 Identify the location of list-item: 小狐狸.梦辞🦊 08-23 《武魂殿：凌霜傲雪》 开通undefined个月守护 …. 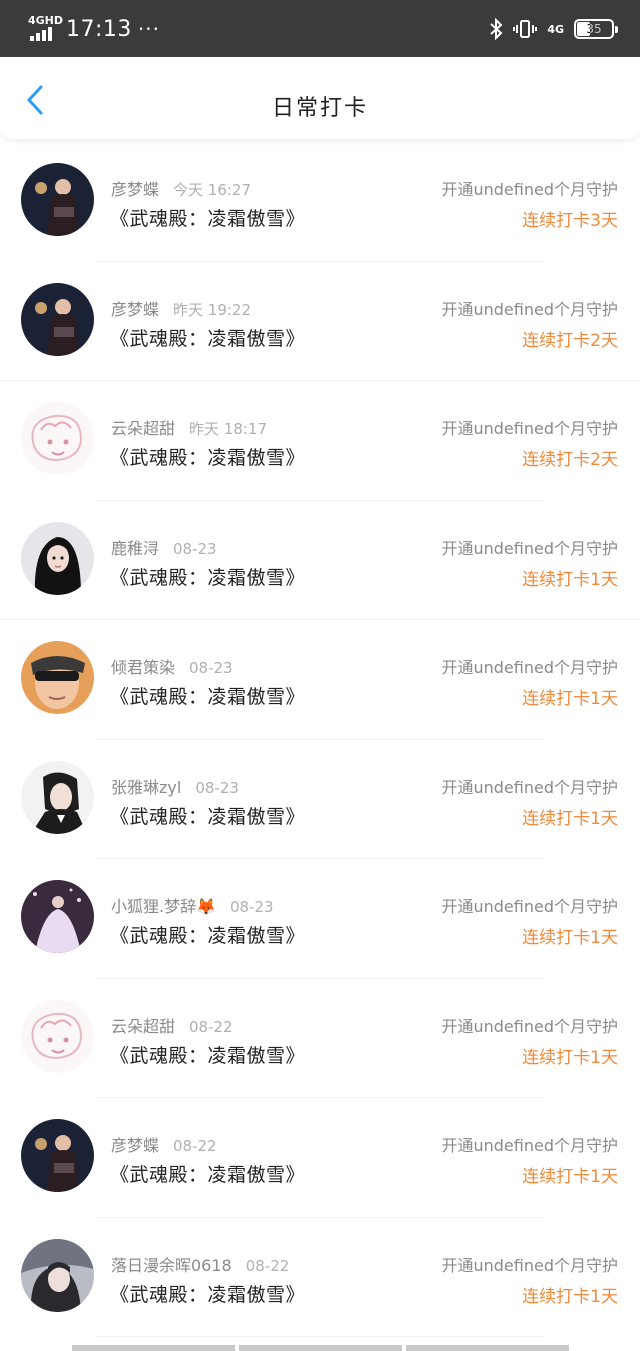
(320, 919).